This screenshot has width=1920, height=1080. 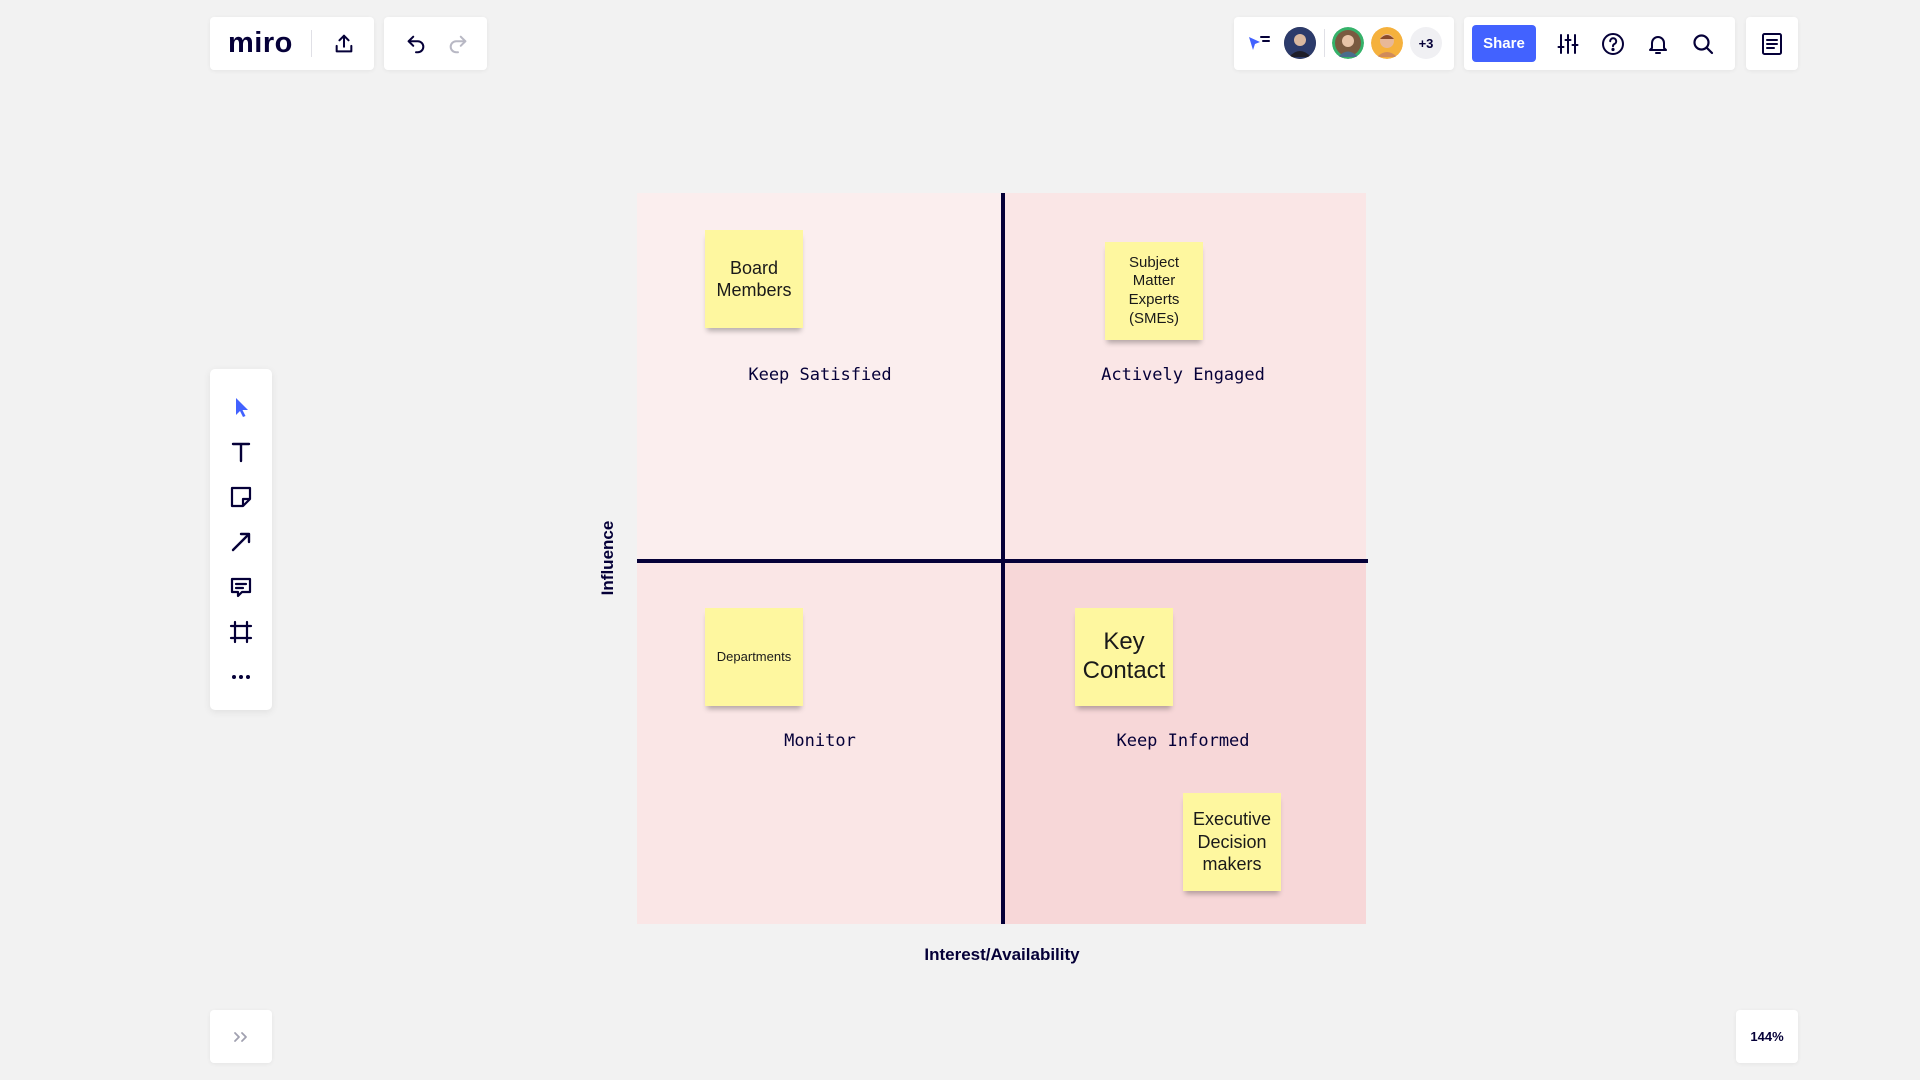 I want to click on zoom-level: 144%, so click(x=1767, y=1036).